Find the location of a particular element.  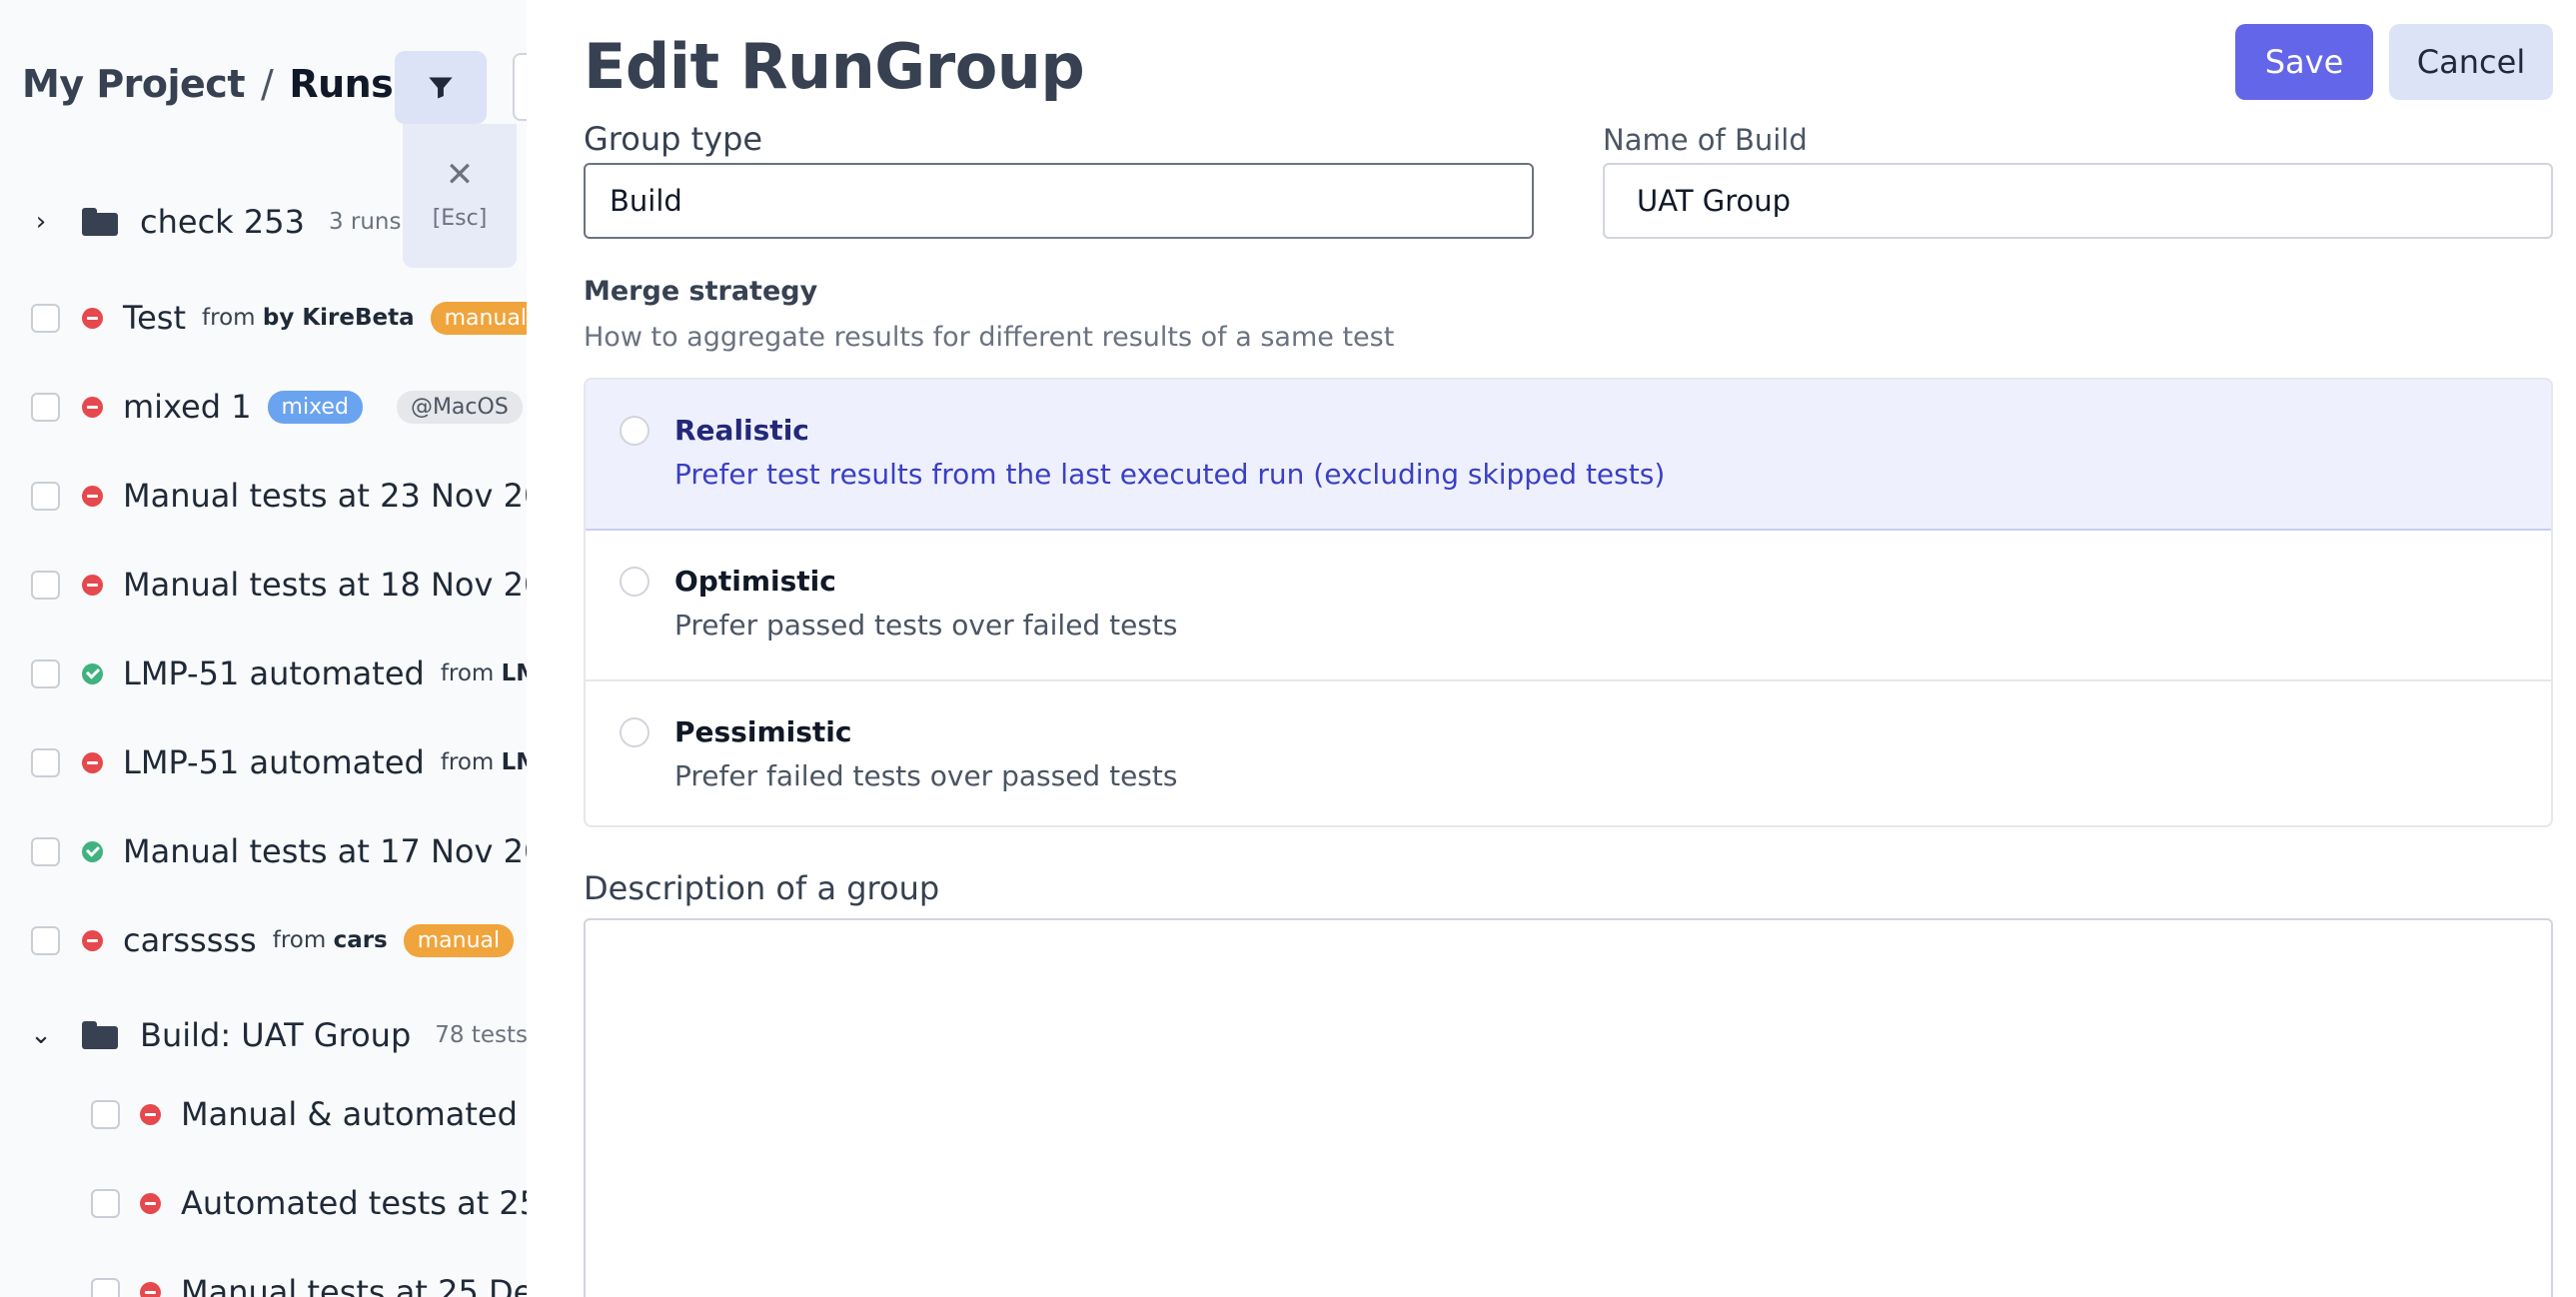

breadcrumb: My Project / Runs is located at coordinates (208, 84).